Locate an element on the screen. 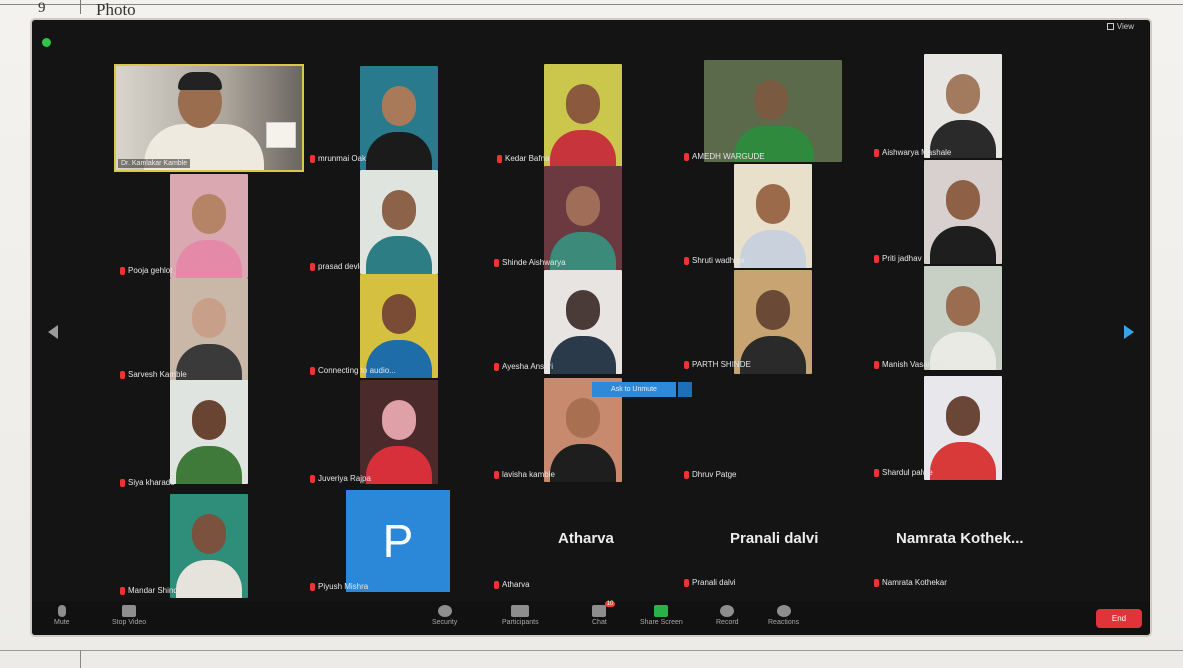 This screenshot has width=1183, height=668. more-options-dropdown-icon is located at coordinates (685, 389).